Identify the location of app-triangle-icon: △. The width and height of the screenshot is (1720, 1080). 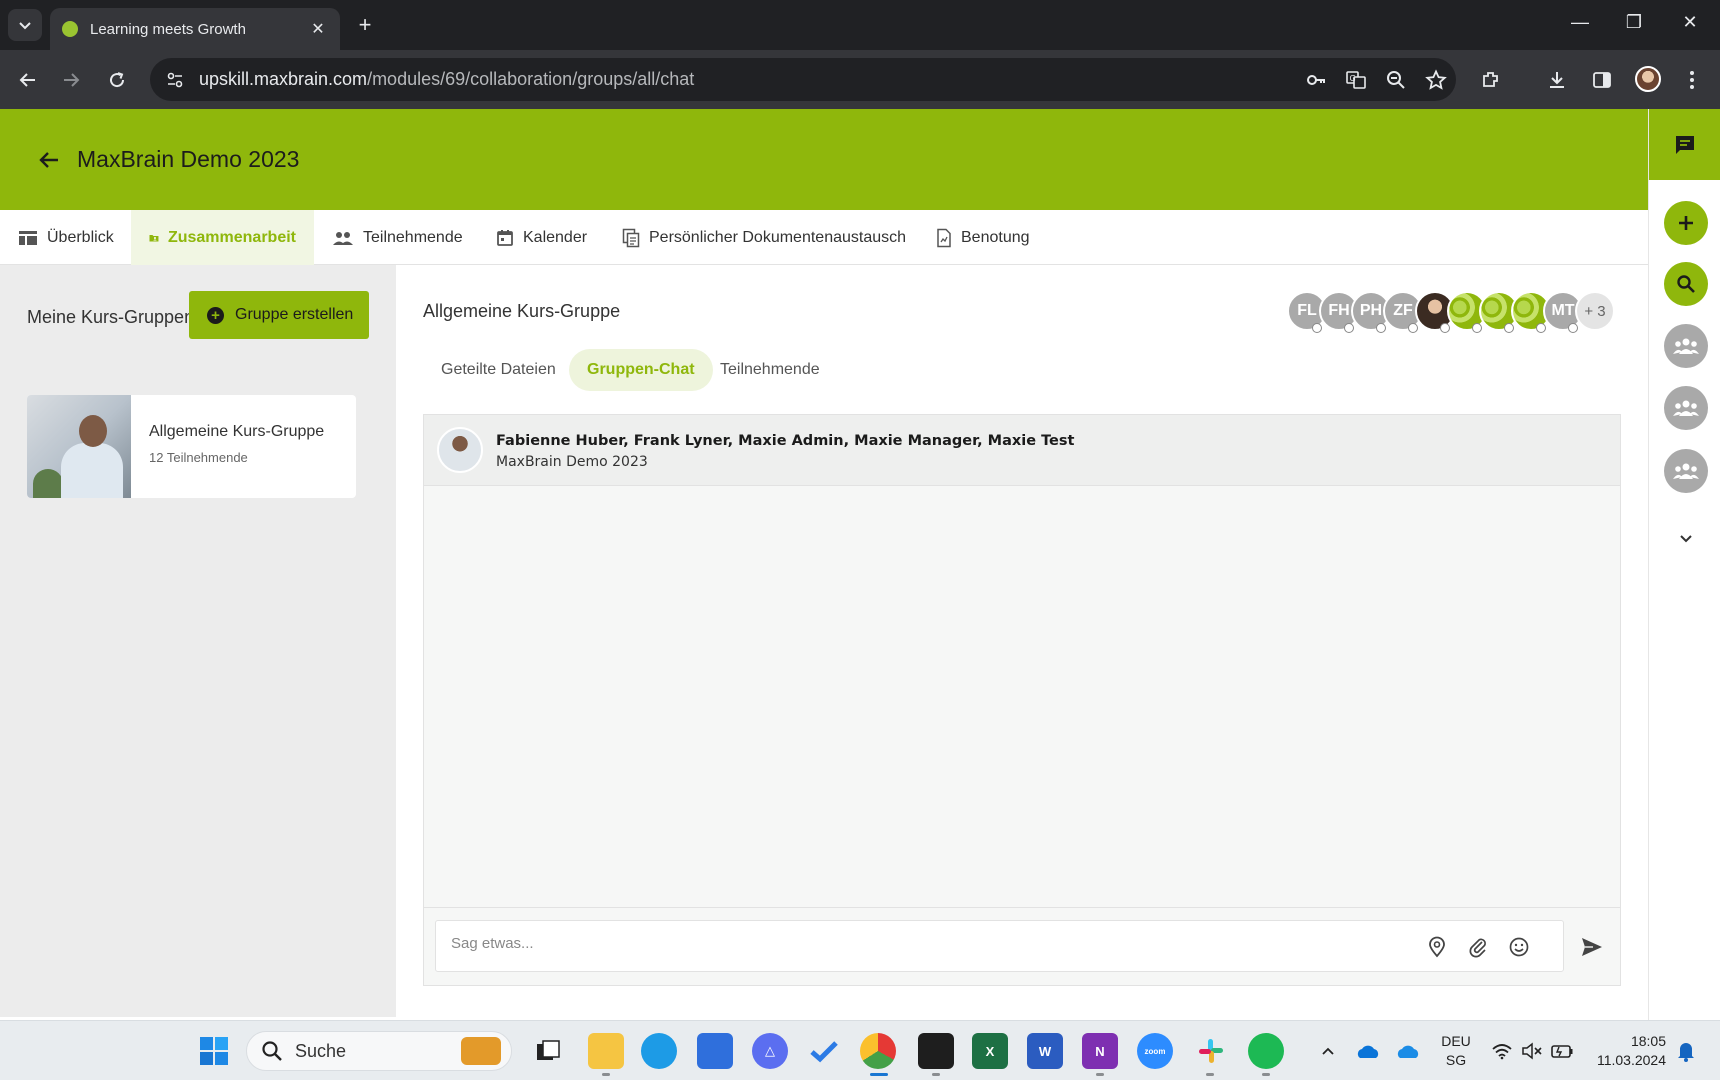
(770, 1051).